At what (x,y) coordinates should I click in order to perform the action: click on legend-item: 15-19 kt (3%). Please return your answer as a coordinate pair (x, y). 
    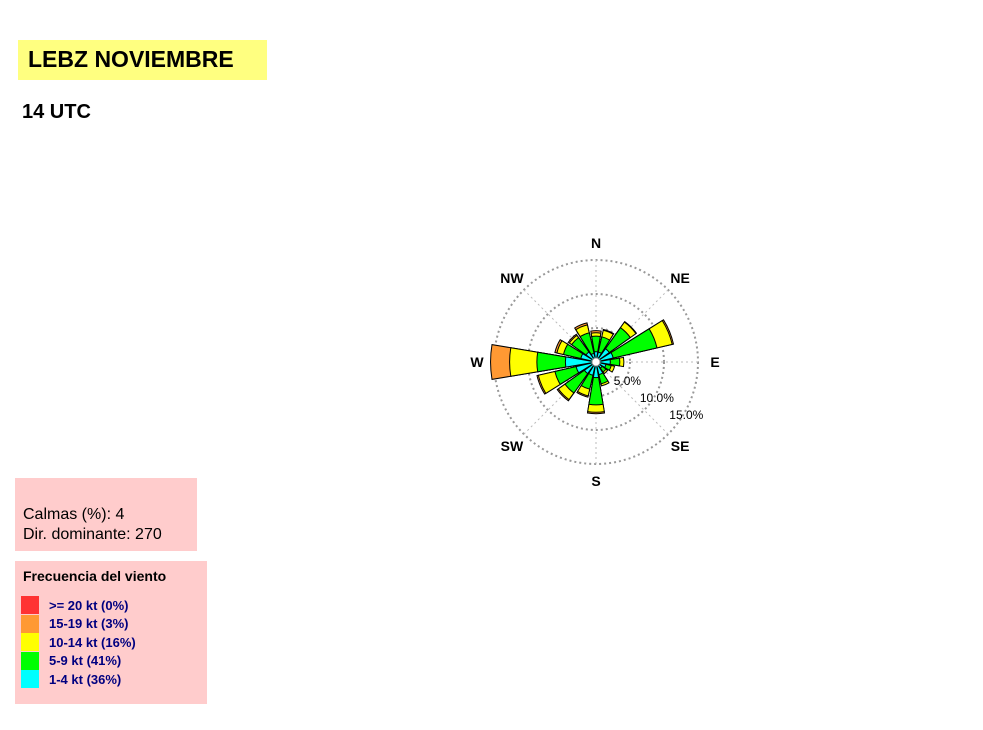
    Looking at the image, I should click on (114, 624).